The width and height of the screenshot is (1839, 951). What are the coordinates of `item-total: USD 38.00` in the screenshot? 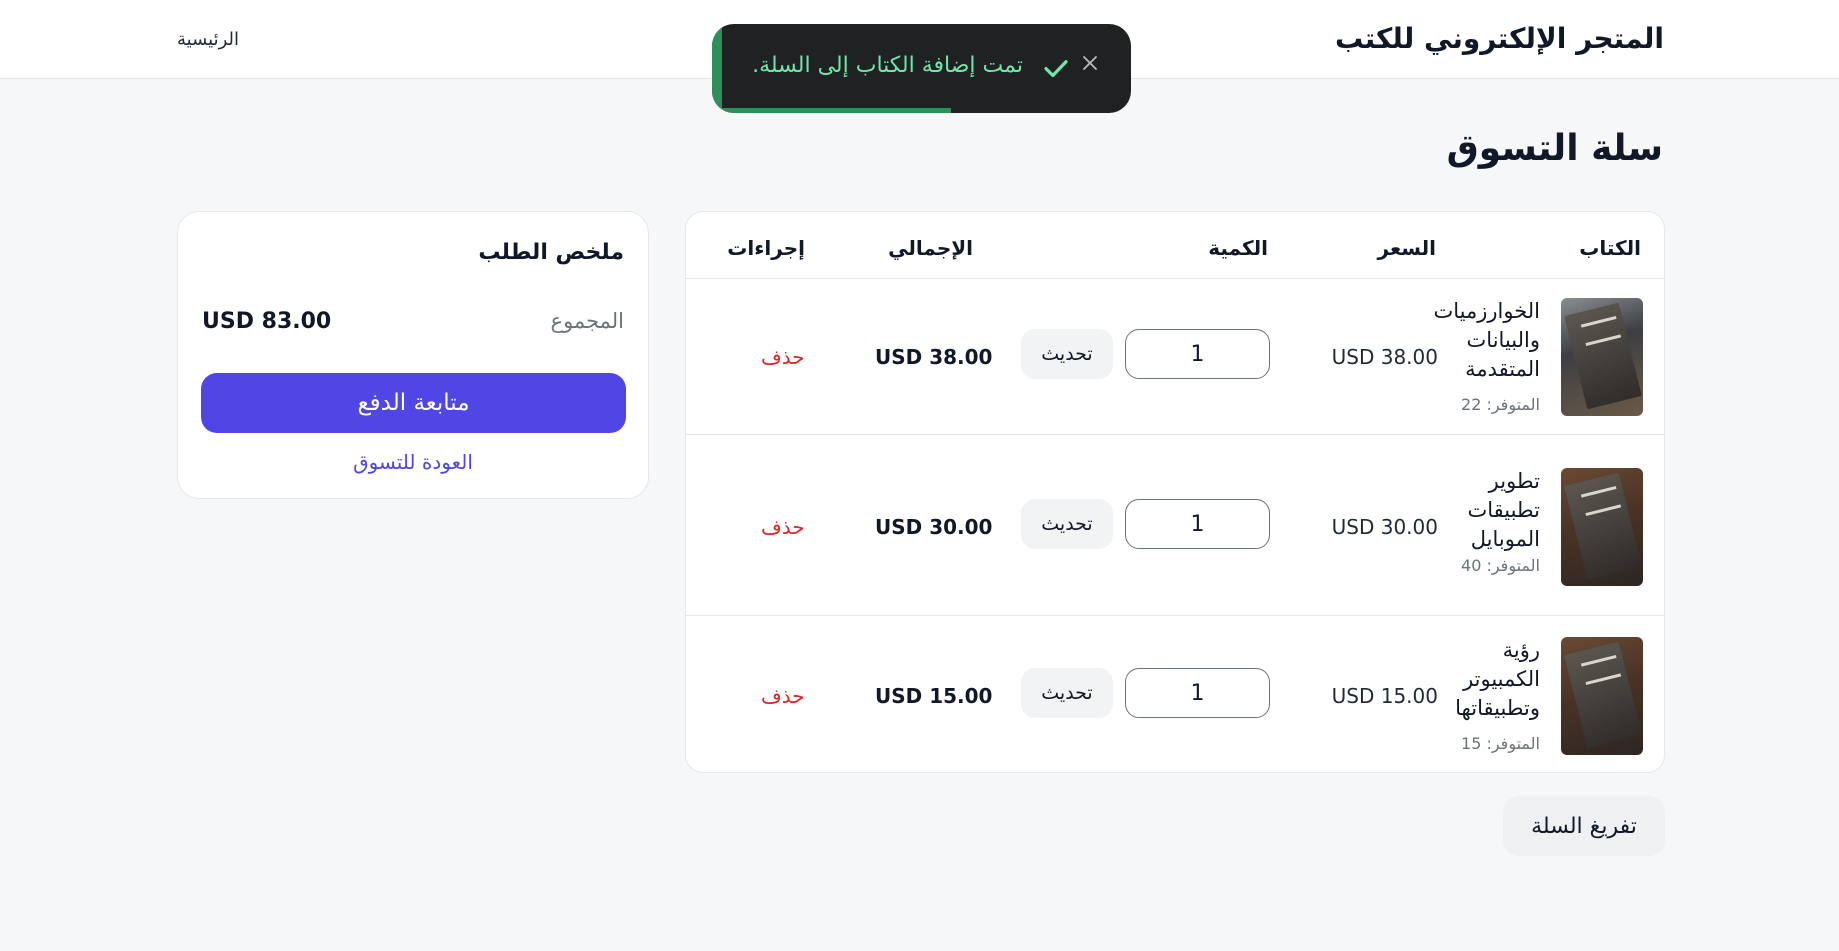 It's located at (934, 357).